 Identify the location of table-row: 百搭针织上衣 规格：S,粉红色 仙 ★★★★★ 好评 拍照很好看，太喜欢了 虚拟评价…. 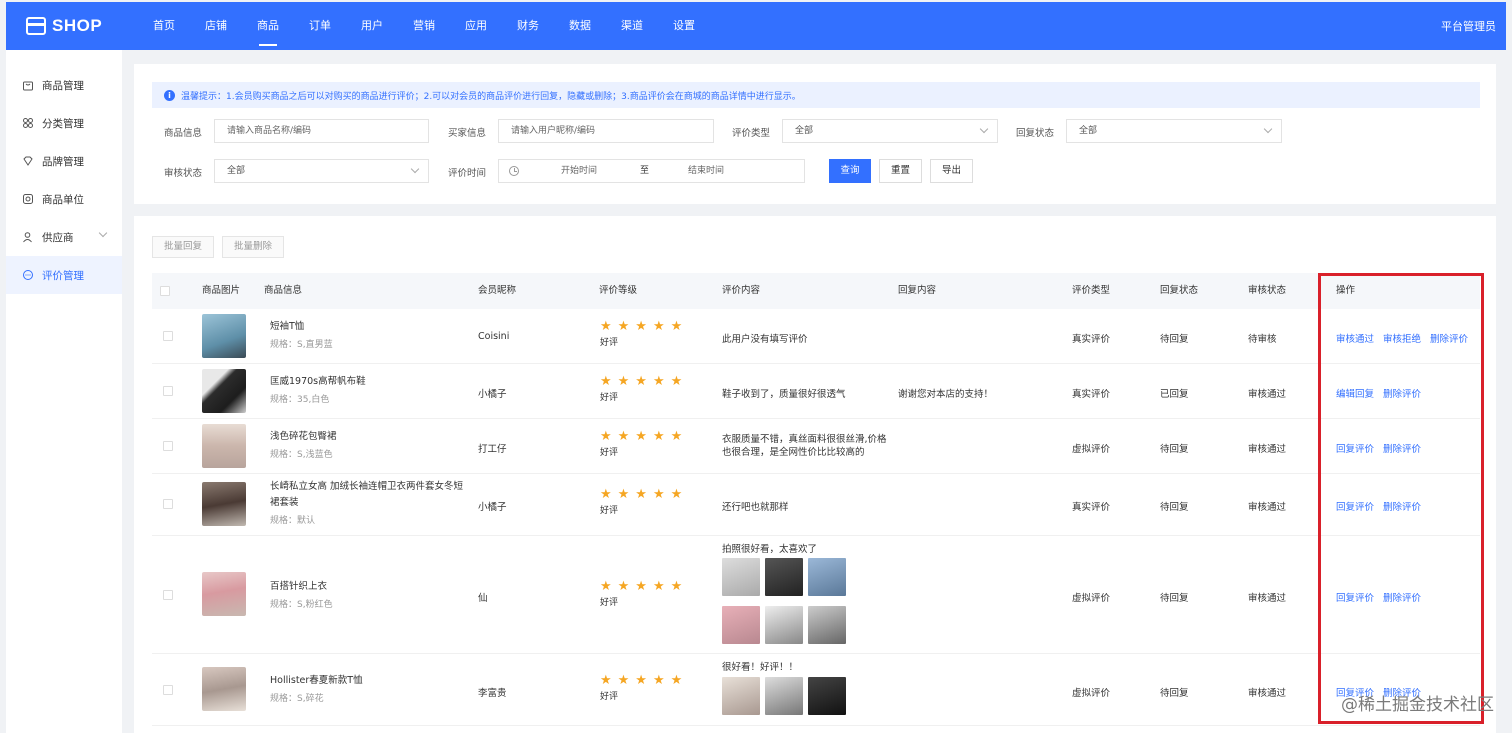
(816, 595).